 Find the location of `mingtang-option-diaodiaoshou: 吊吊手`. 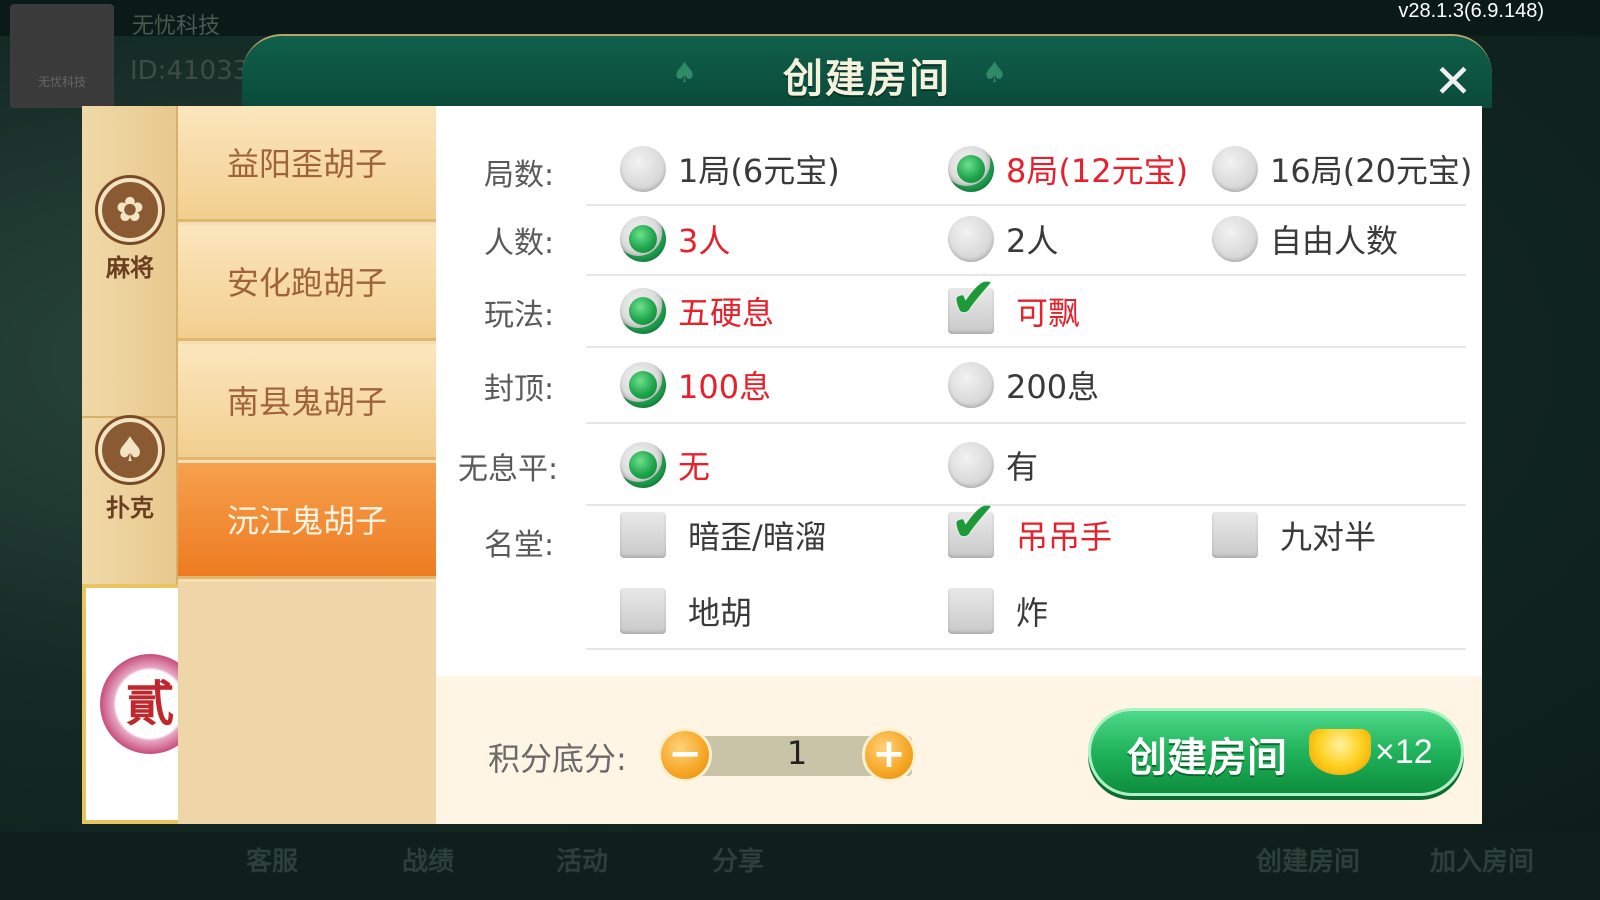

mingtang-option-diaodiaoshou: 吊吊手 is located at coordinates (1030, 524).